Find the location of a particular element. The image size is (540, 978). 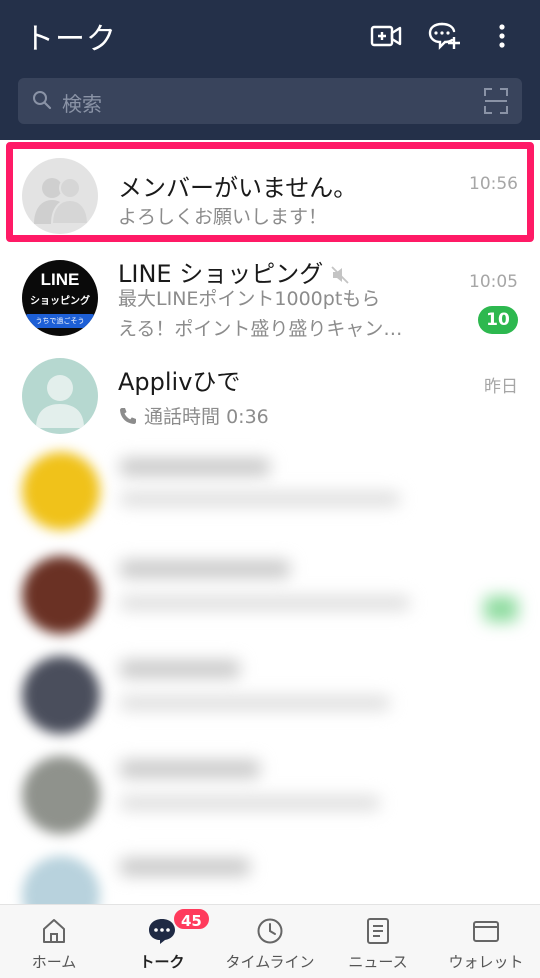

chat-time: 10:56 is located at coordinates (493, 184).